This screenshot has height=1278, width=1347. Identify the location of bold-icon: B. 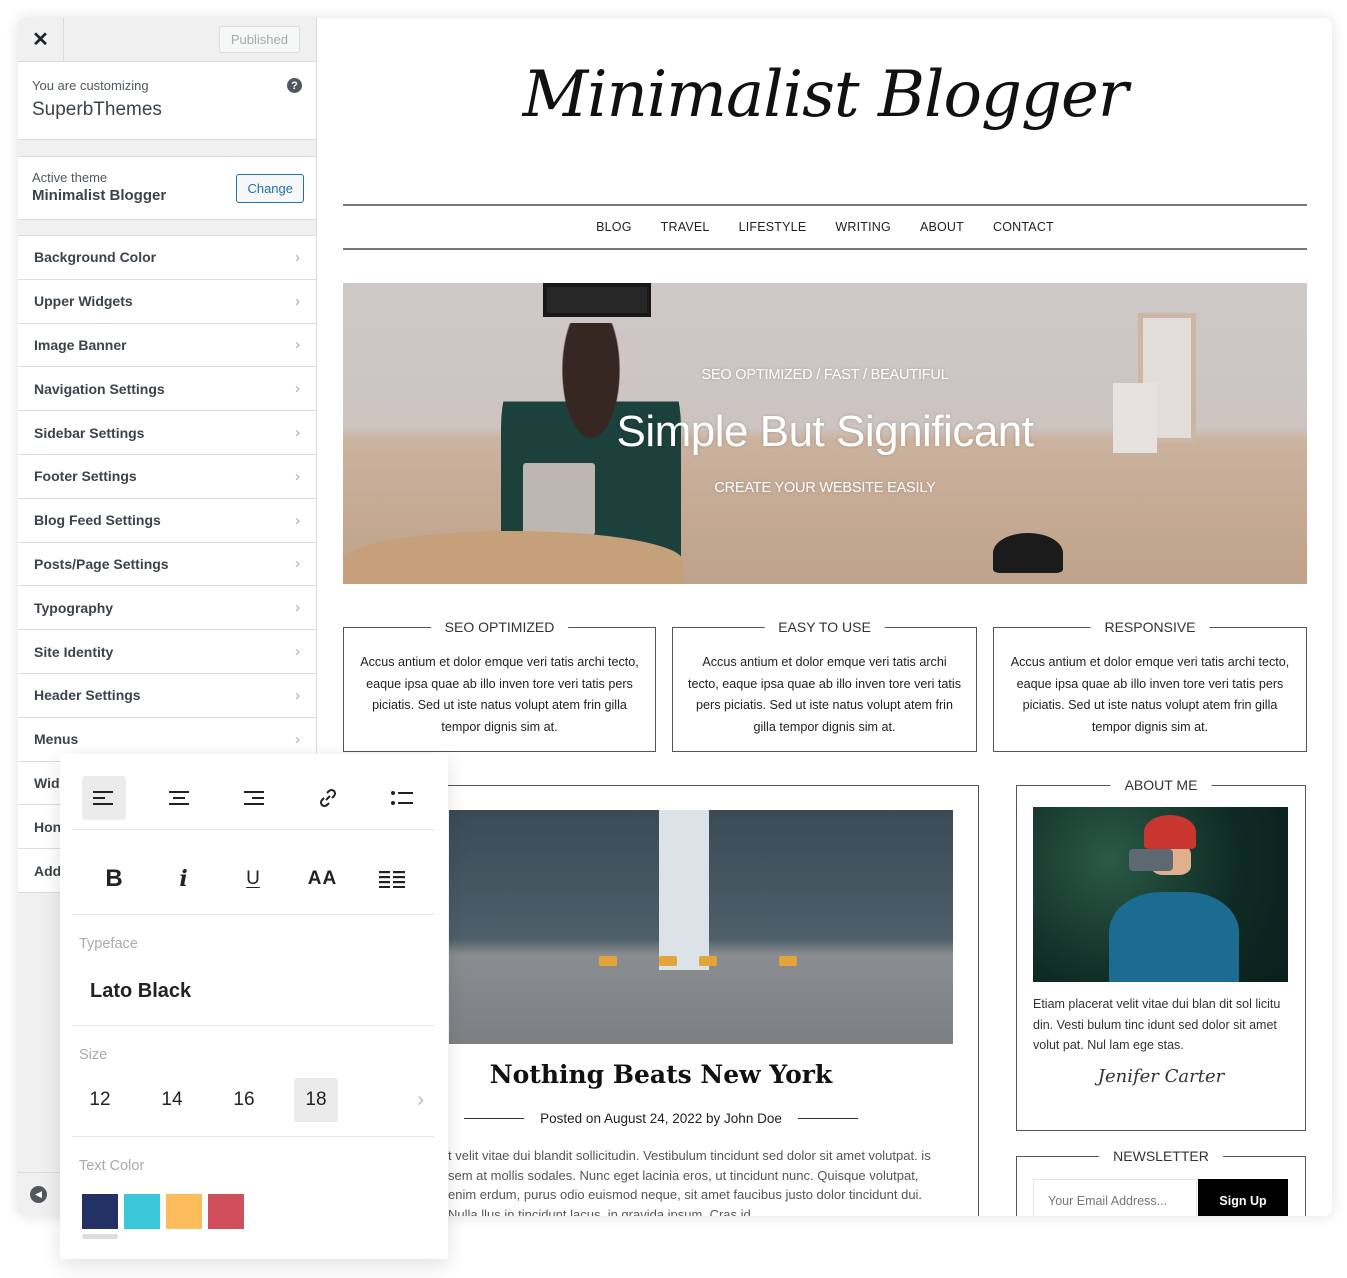
(114, 879).